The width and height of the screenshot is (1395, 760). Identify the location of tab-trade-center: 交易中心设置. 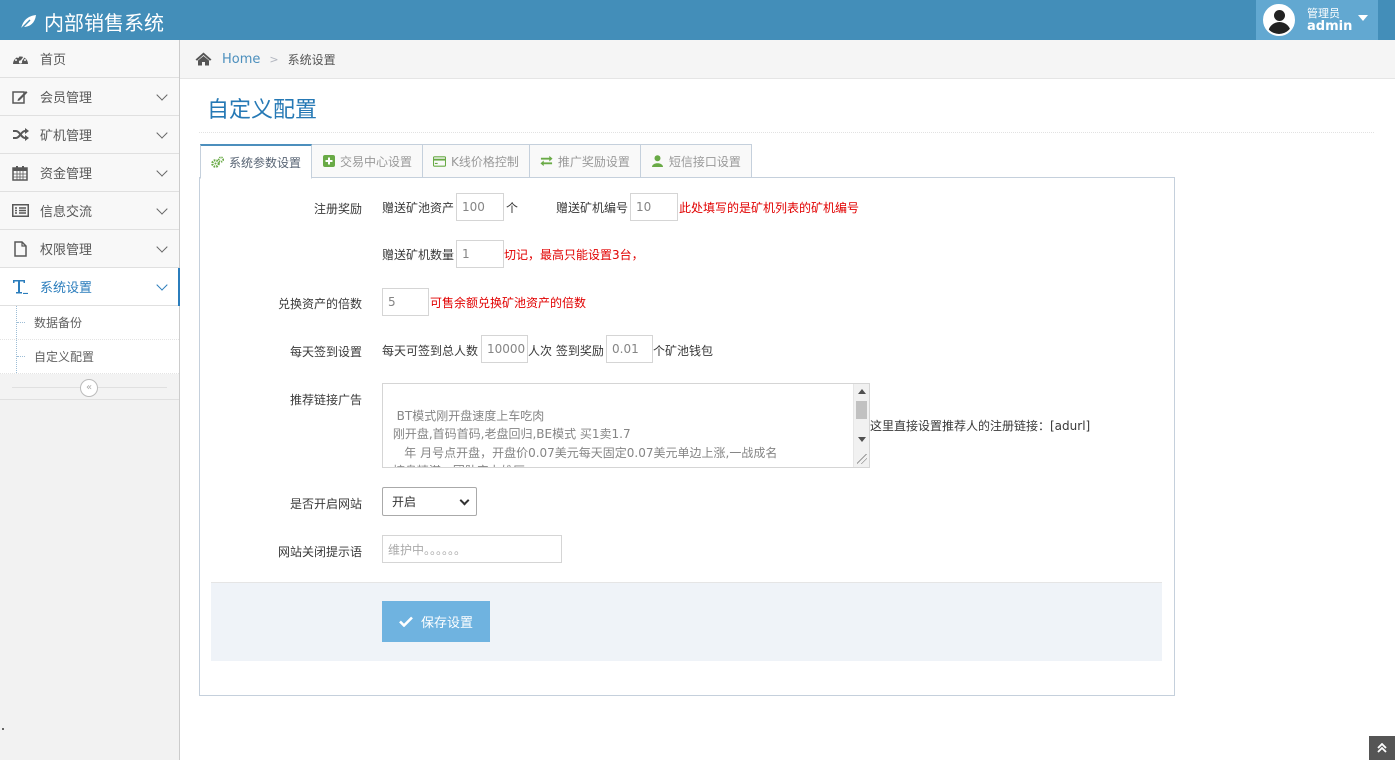
(367, 161).